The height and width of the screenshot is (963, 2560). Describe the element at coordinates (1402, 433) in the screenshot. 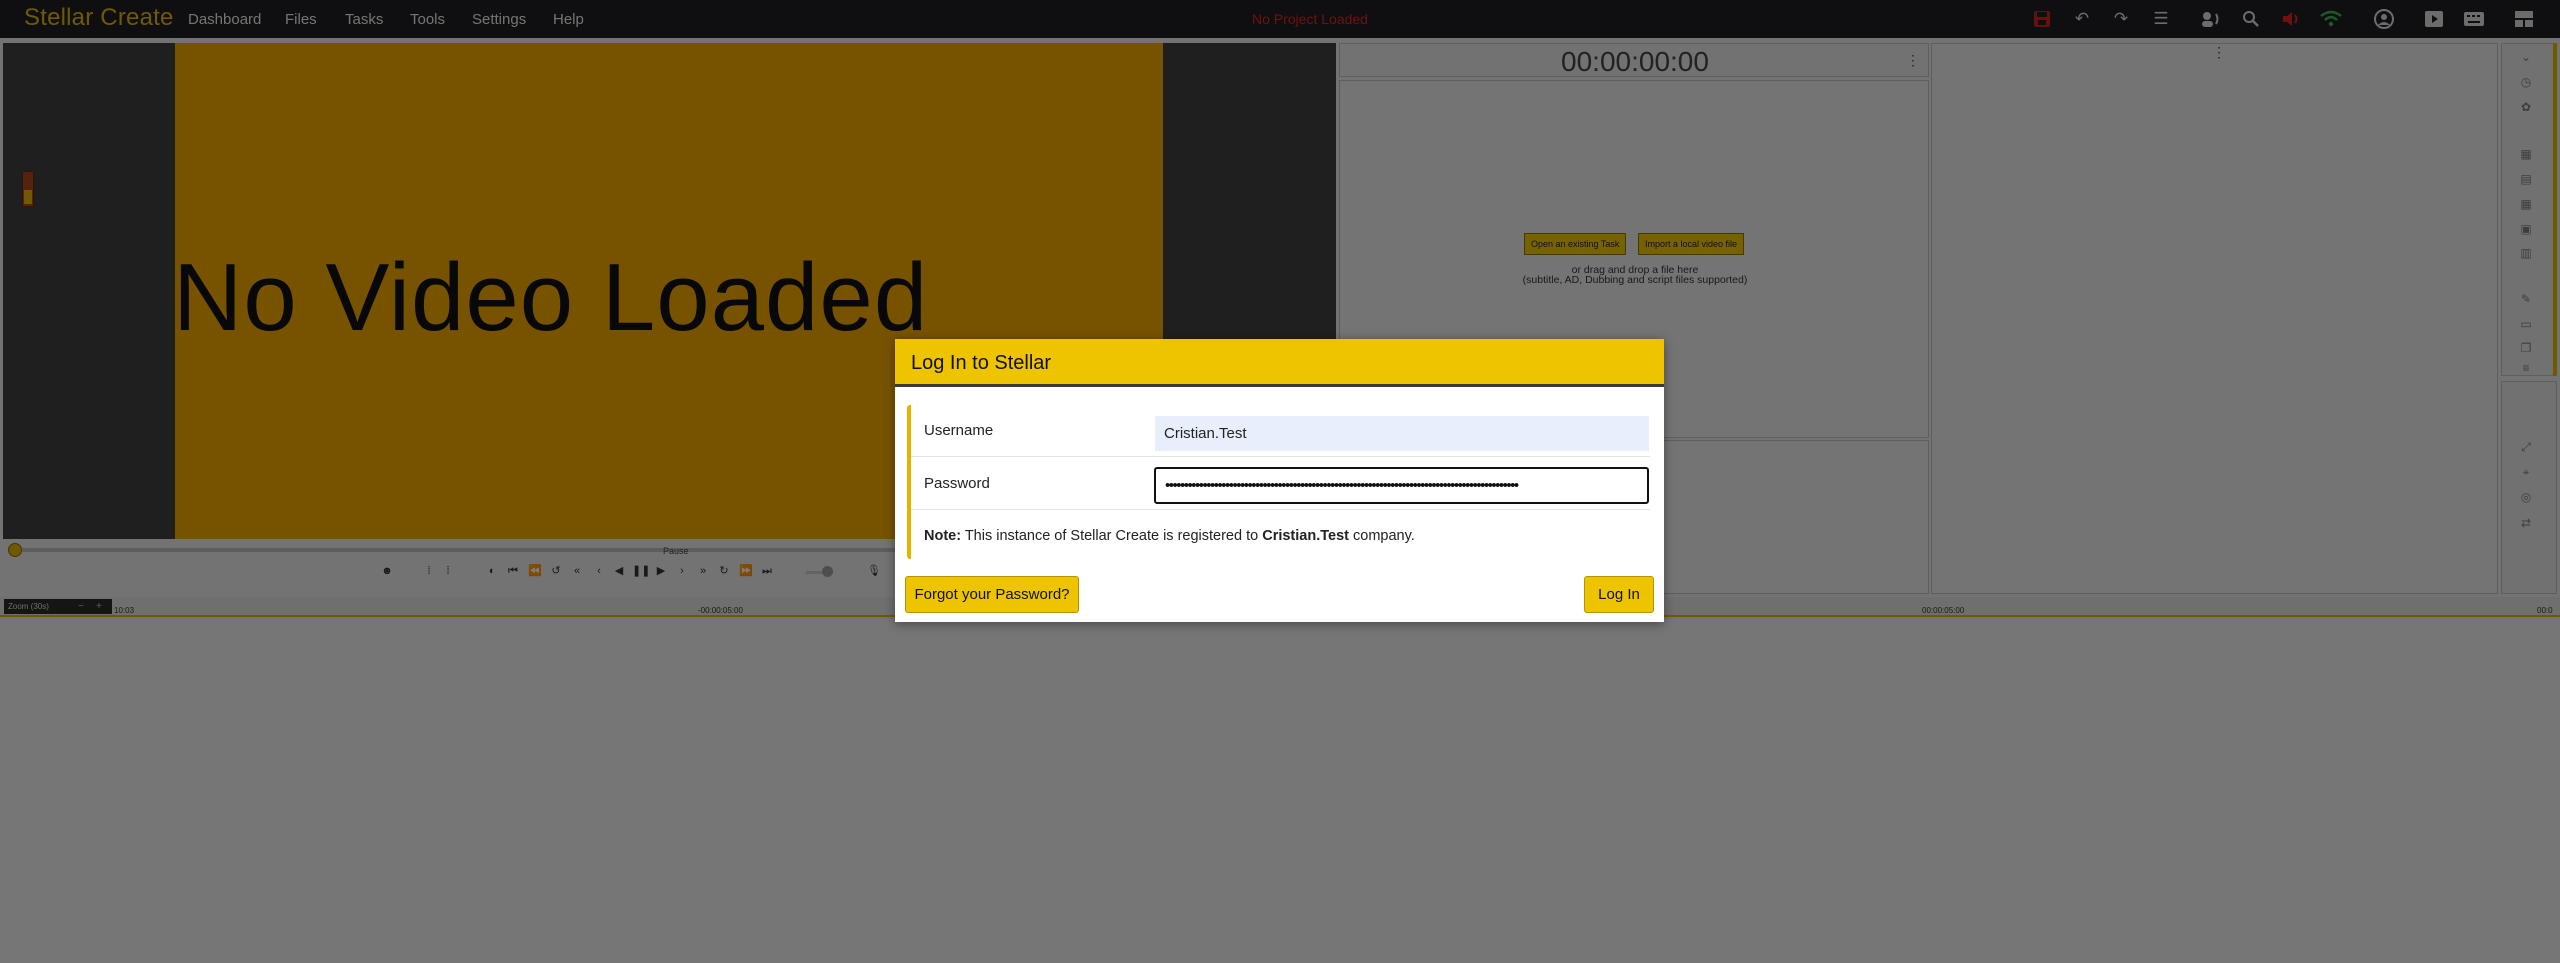

I see `username-field` at that location.